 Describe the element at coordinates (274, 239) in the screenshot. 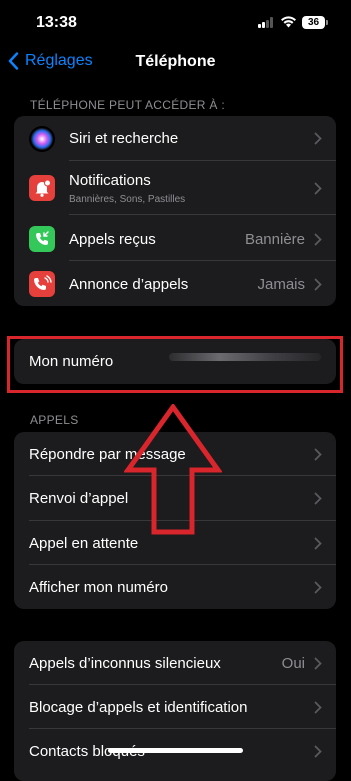

I see `row-value: Bannière` at that location.